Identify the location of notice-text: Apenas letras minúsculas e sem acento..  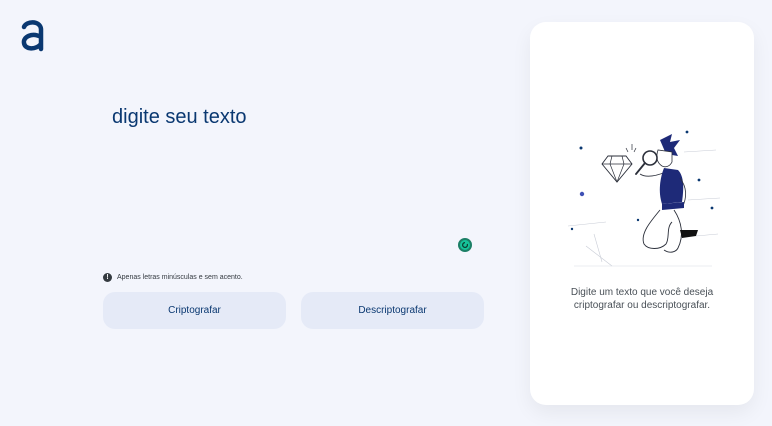
(180, 277).